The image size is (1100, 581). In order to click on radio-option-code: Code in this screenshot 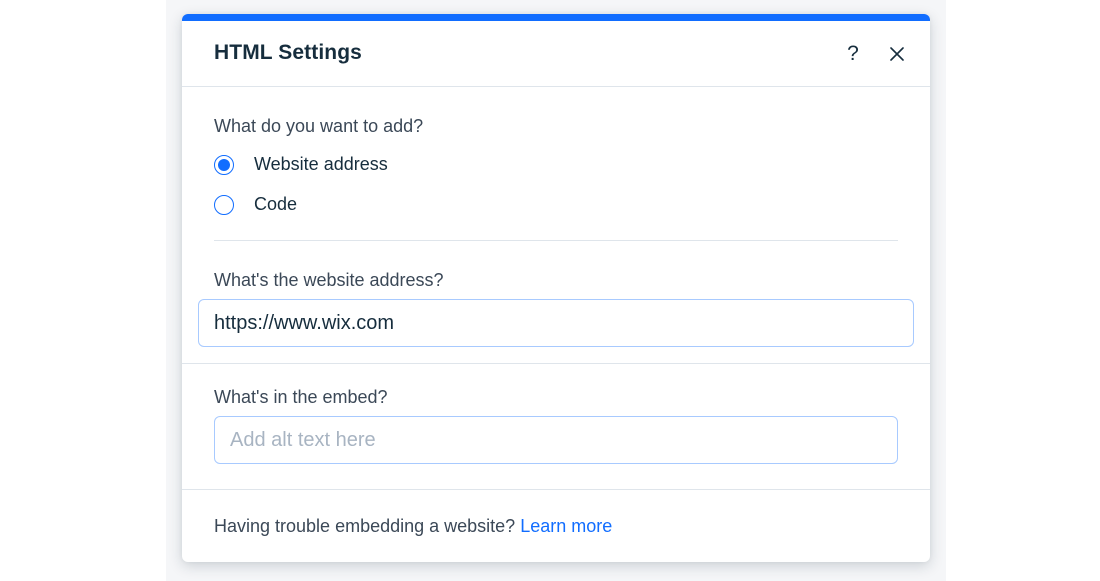, I will do `click(255, 204)`.